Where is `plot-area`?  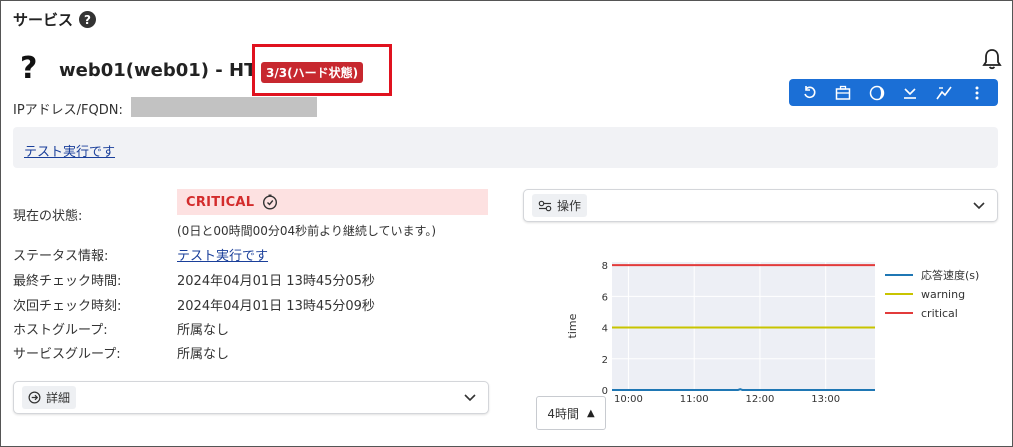 plot-area is located at coordinates (743, 326).